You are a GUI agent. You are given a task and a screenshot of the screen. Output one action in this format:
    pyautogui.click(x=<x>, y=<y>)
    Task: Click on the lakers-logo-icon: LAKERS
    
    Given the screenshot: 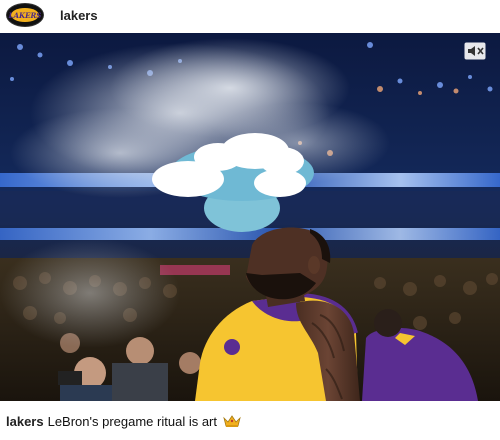 What is the action you would take?
    pyautogui.click(x=25, y=15)
    